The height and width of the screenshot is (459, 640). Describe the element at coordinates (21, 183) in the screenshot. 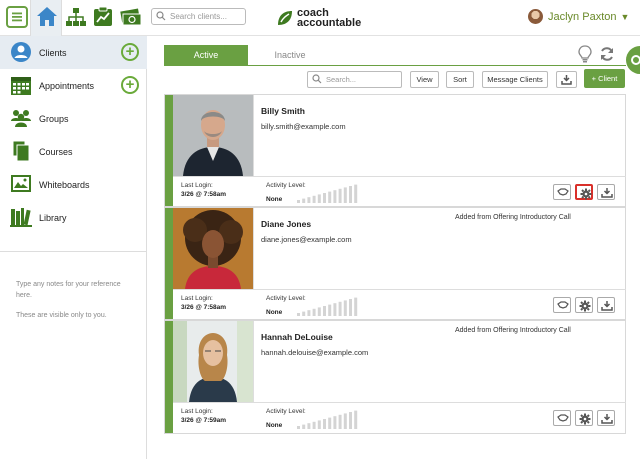

I see `whiteboard-icon` at that location.